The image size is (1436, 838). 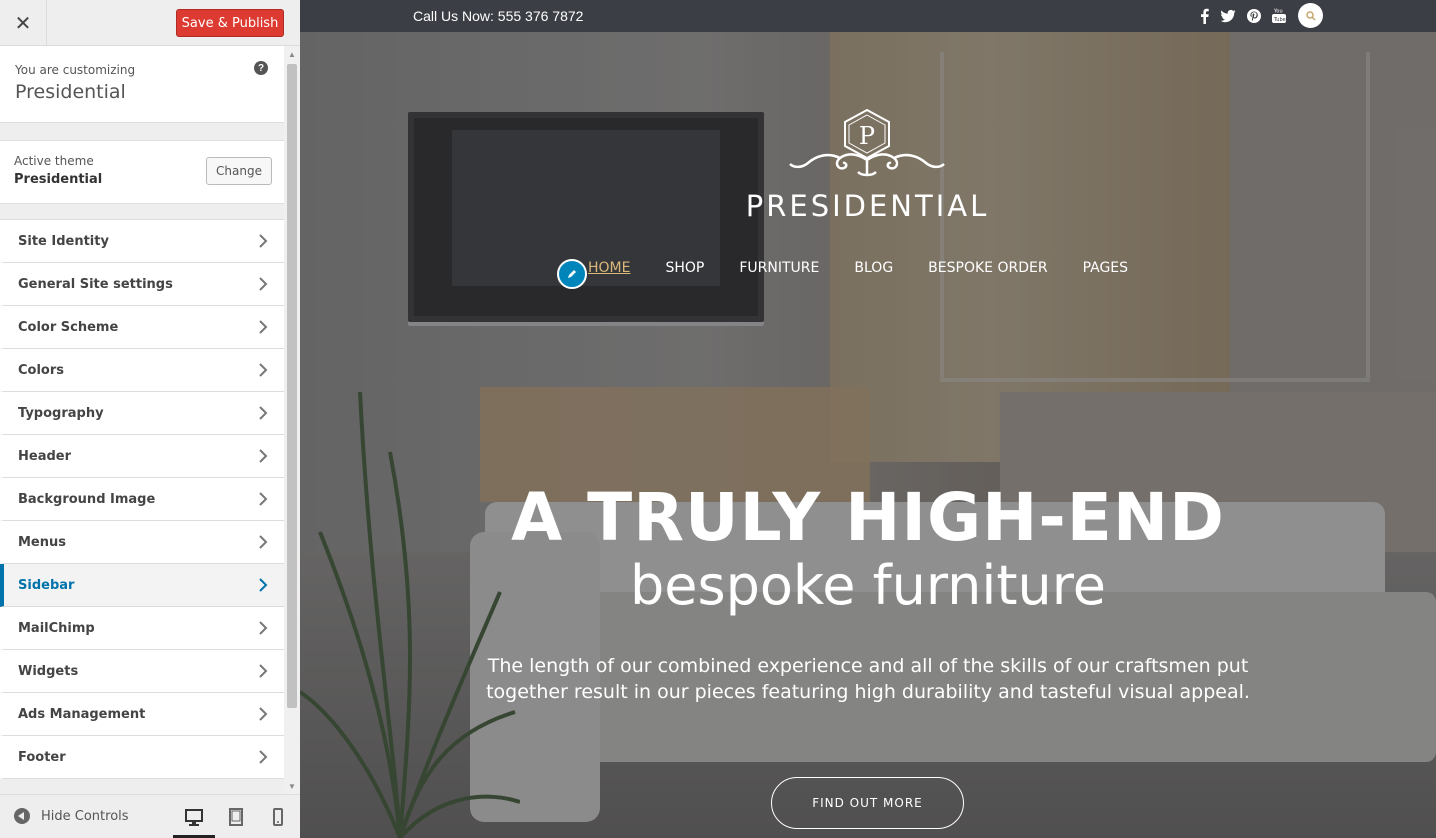 What do you see at coordinates (278, 817) in the screenshot?
I see `mobile-icon` at bounding box center [278, 817].